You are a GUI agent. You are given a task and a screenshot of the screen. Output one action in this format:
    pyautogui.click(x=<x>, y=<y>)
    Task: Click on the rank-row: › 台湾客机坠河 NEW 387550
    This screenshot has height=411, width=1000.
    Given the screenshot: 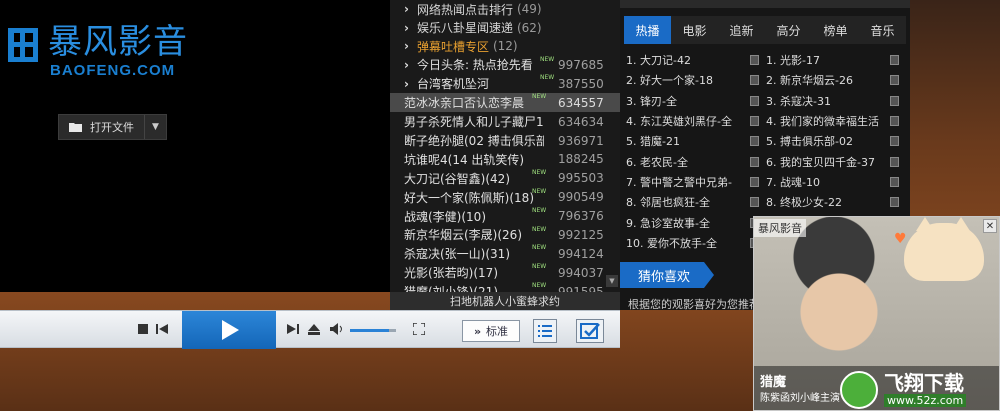 What is the action you would take?
    pyautogui.click(x=505, y=83)
    